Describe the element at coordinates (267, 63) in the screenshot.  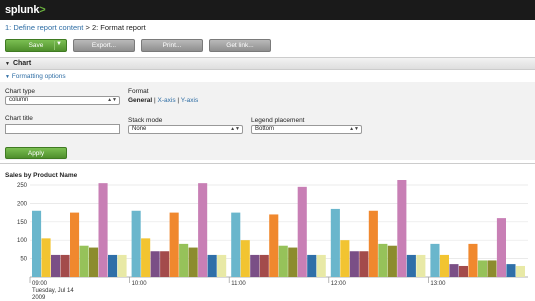
I see `chart-section-header: ▼ Chart` at that location.